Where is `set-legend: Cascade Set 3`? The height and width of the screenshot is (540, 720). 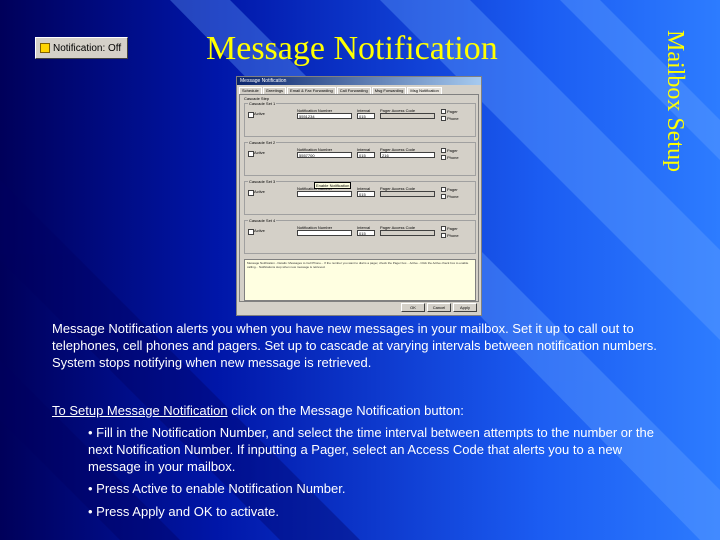
set-legend: Cascade Set 3 is located at coordinates (262, 181).